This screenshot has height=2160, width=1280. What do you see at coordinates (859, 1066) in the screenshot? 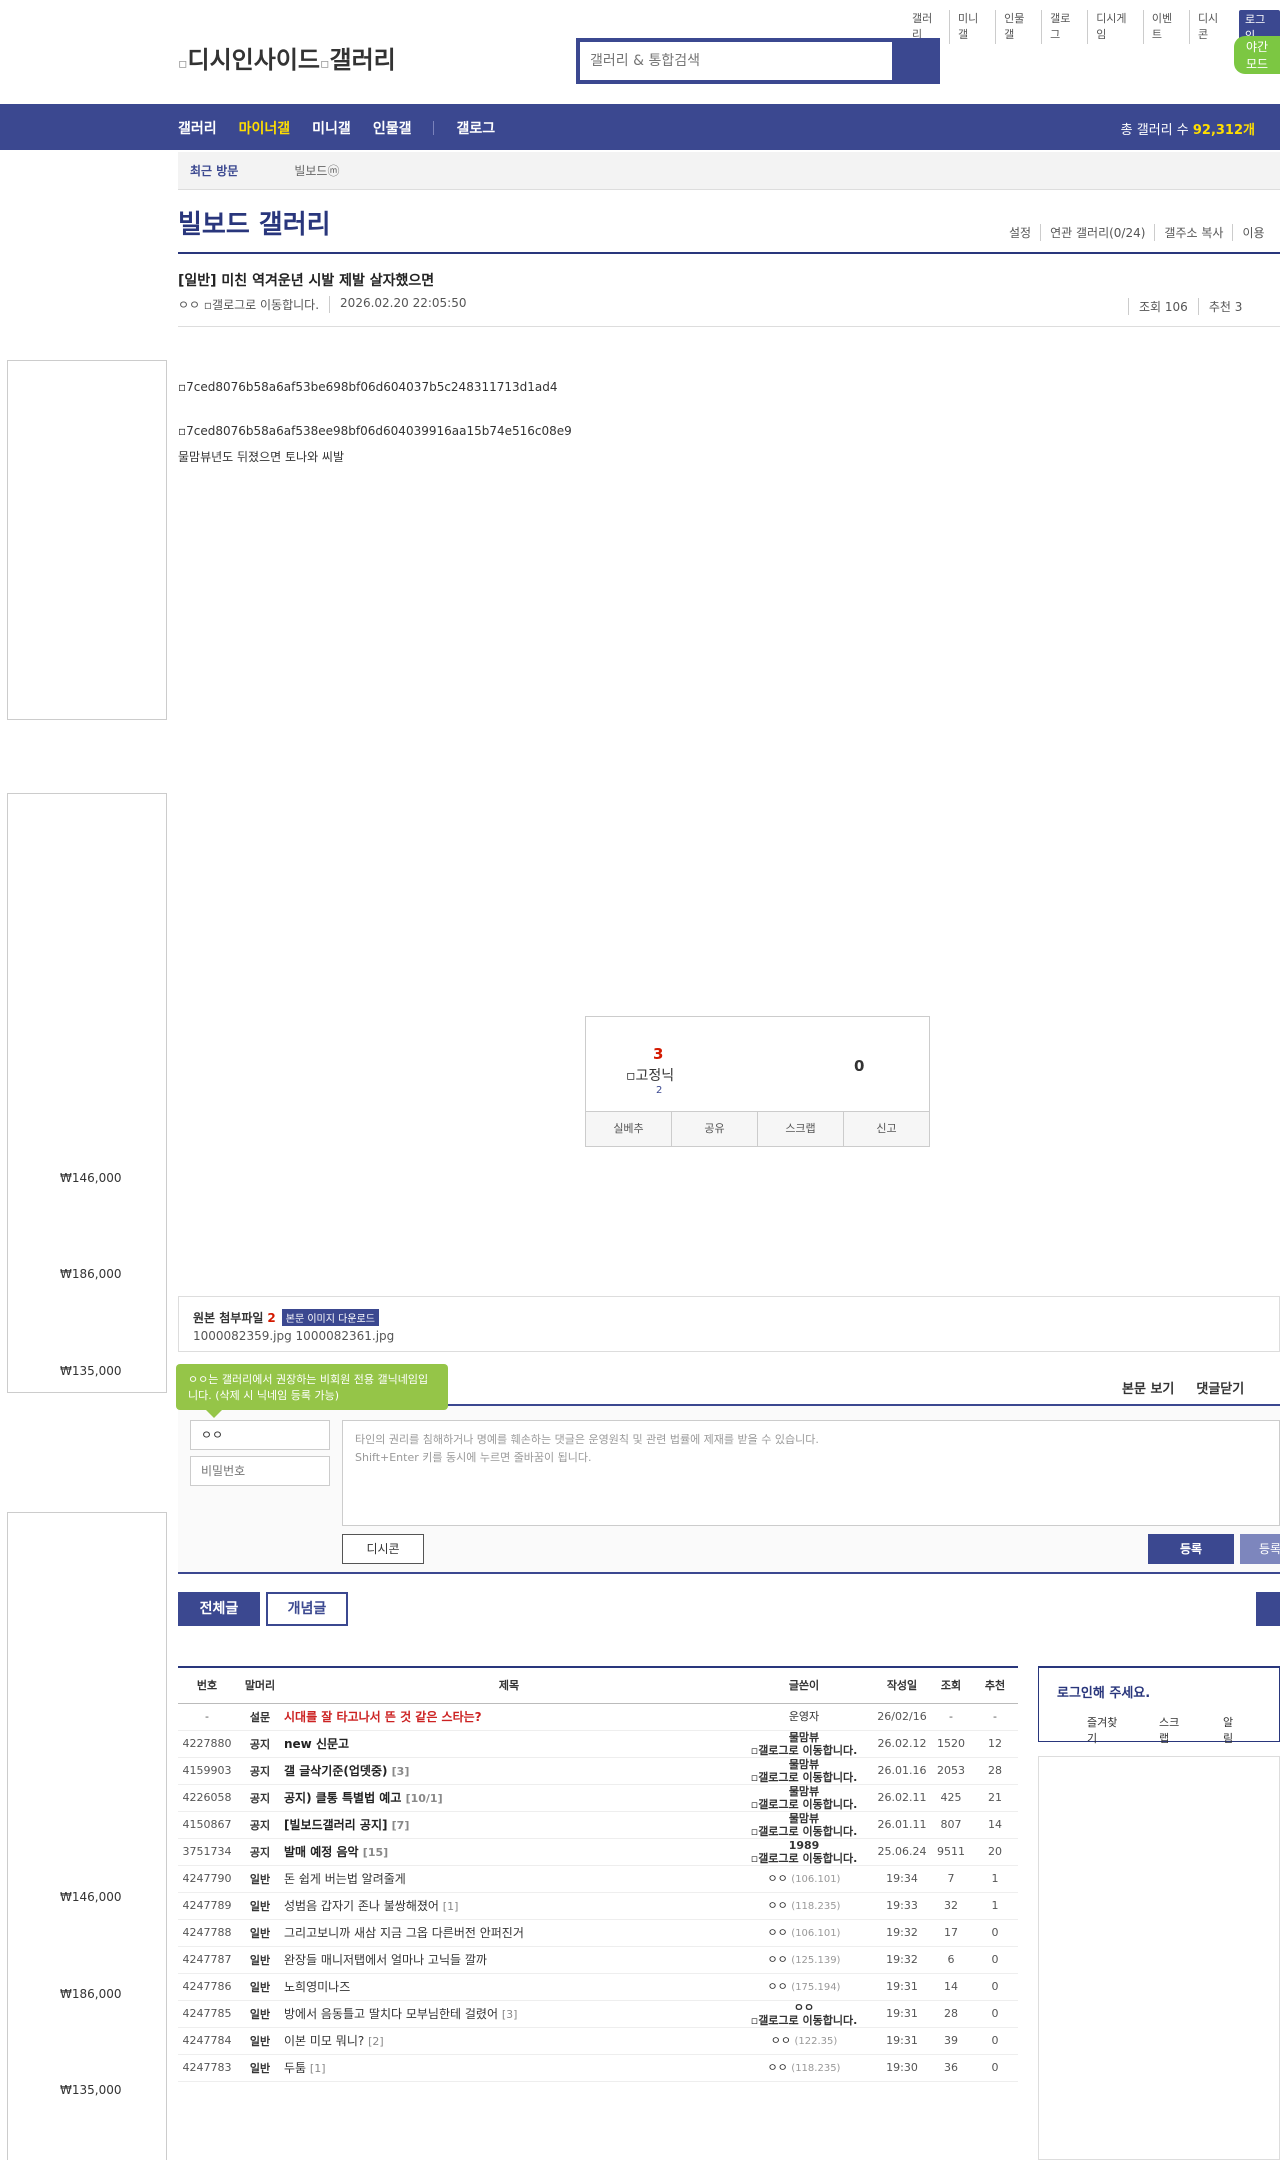
I see `recommend-down-count: 0` at bounding box center [859, 1066].